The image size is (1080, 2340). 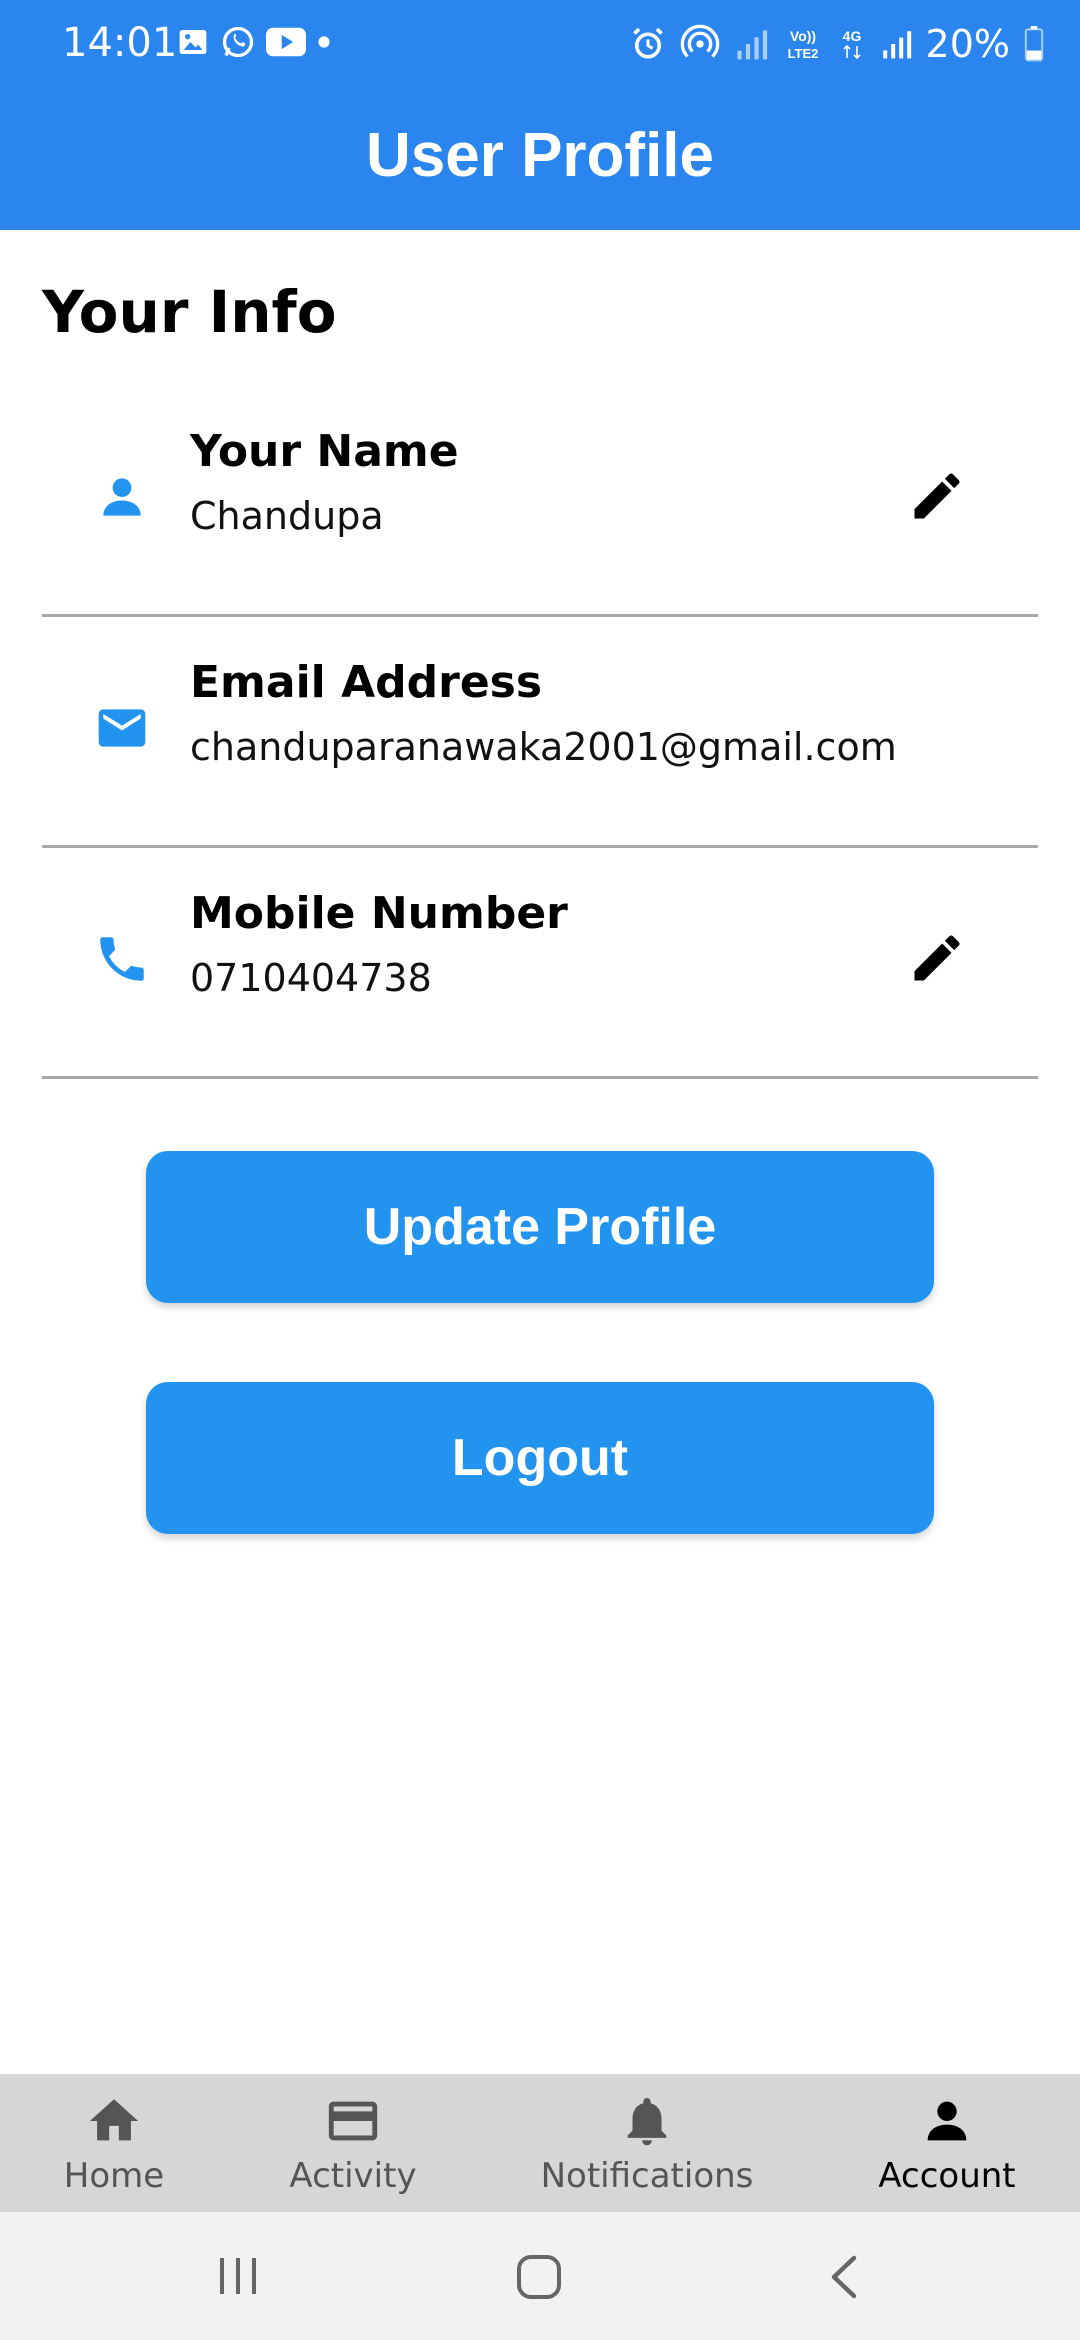 I want to click on section-title: Your Info, so click(x=189, y=312).